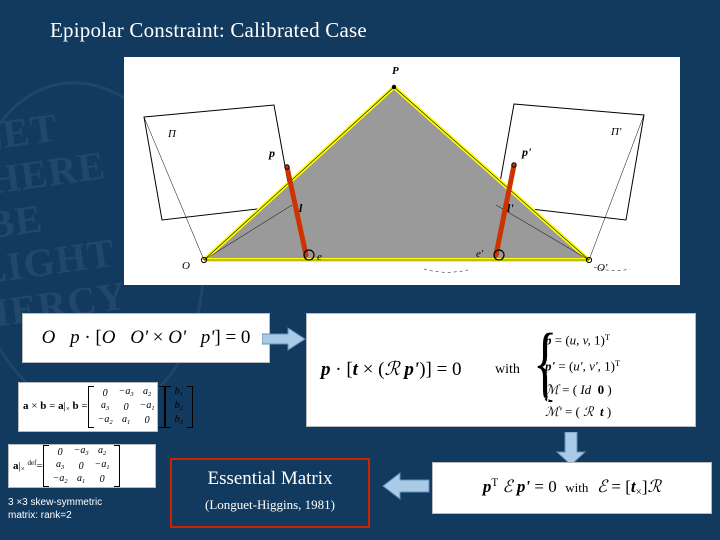 Image resolution: width=720 pixels, height=540 pixels. Describe the element at coordinates (602, 268) in the screenshot. I see `svg-text: O'` at that location.